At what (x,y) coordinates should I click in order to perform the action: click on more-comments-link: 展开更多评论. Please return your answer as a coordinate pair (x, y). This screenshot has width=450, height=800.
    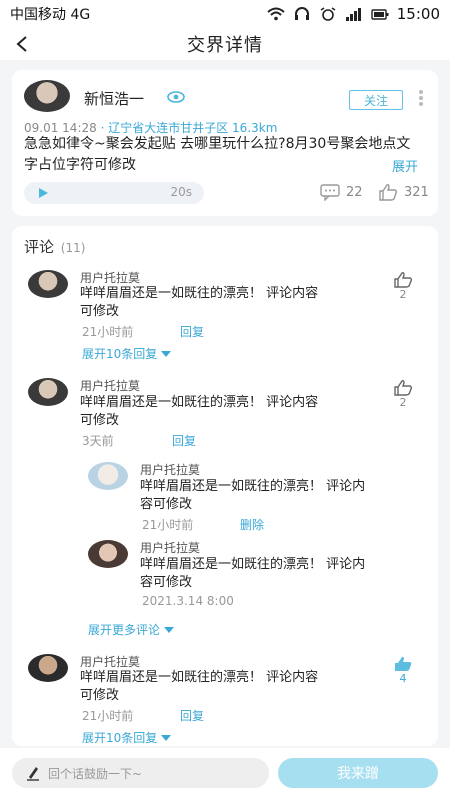
    Looking at the image, I should click on (131, 629).